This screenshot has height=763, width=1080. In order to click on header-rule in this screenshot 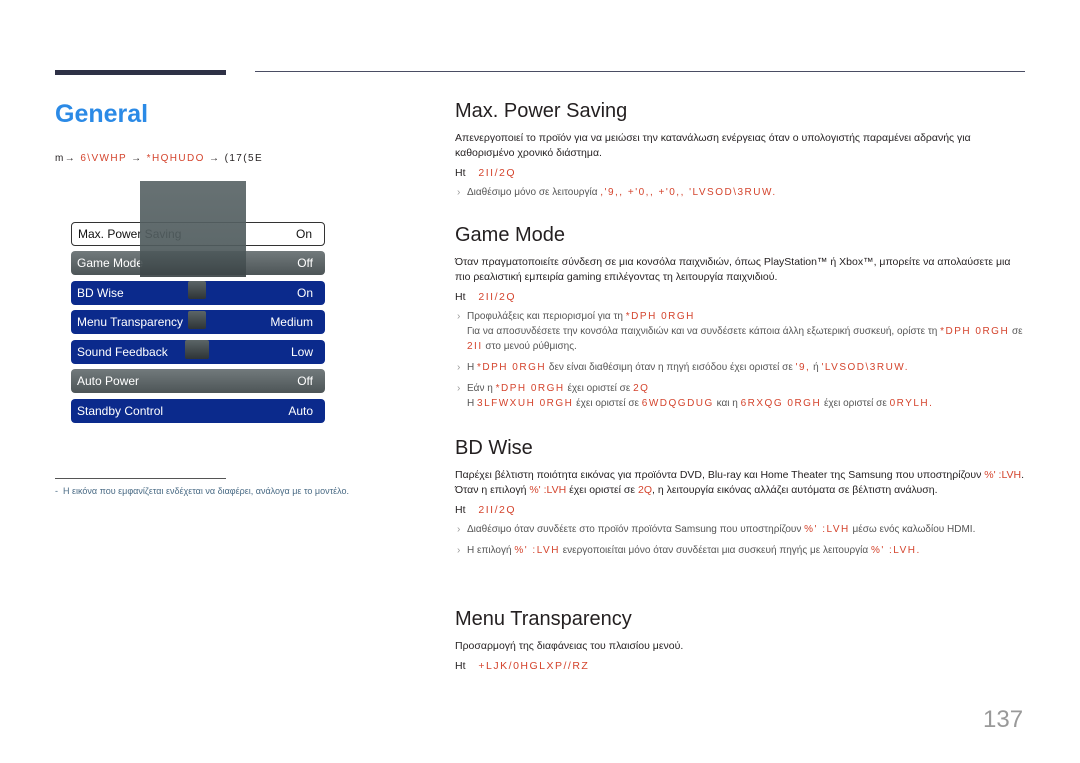, I will do `click(640, 71)`.